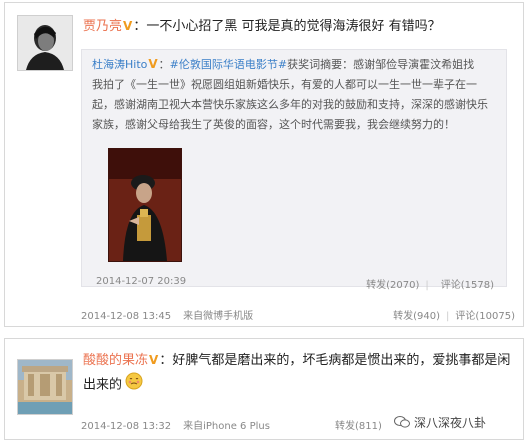 The width and height of the screenshot is (530, 444). Describe the element at coordinates (145, 205) in the screenshot. I see `post-photo` at that location.